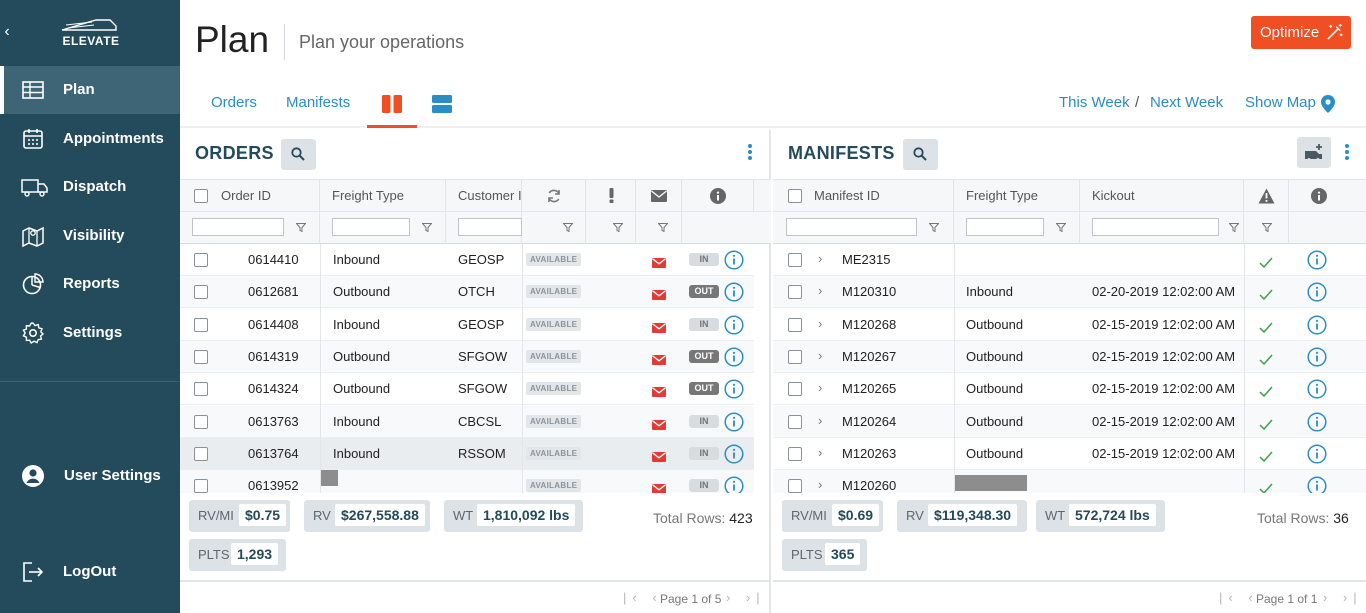 Image resolution: width=1366 pixels, height=613 pixels. Describe the element at coordinates (1328, 104) in the screenshot. I see `map-pin-icon` at that location.